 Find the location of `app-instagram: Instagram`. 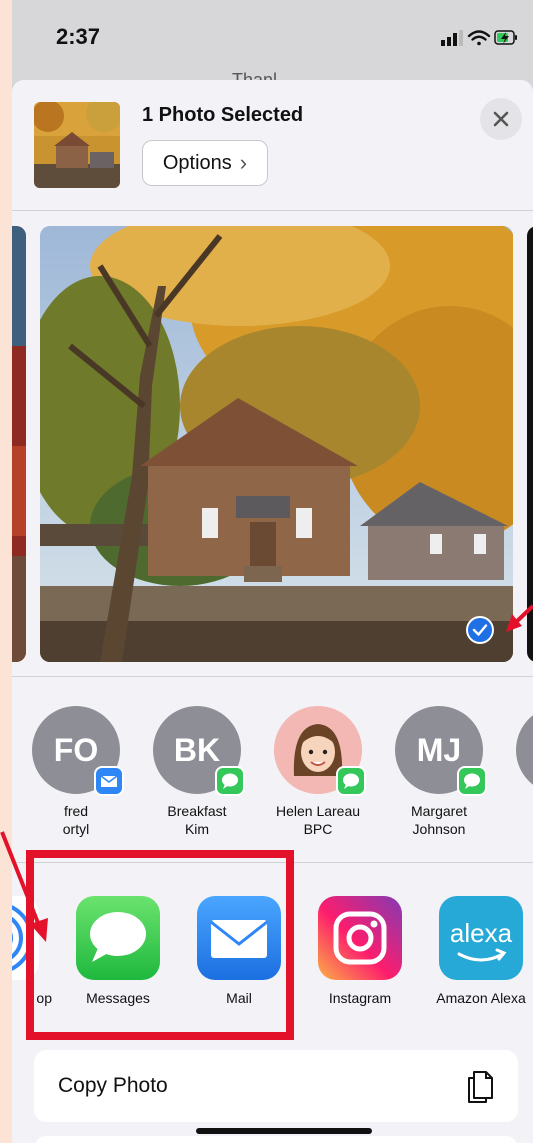

app-instagram: Instagram is located at coordinates (360, 956).